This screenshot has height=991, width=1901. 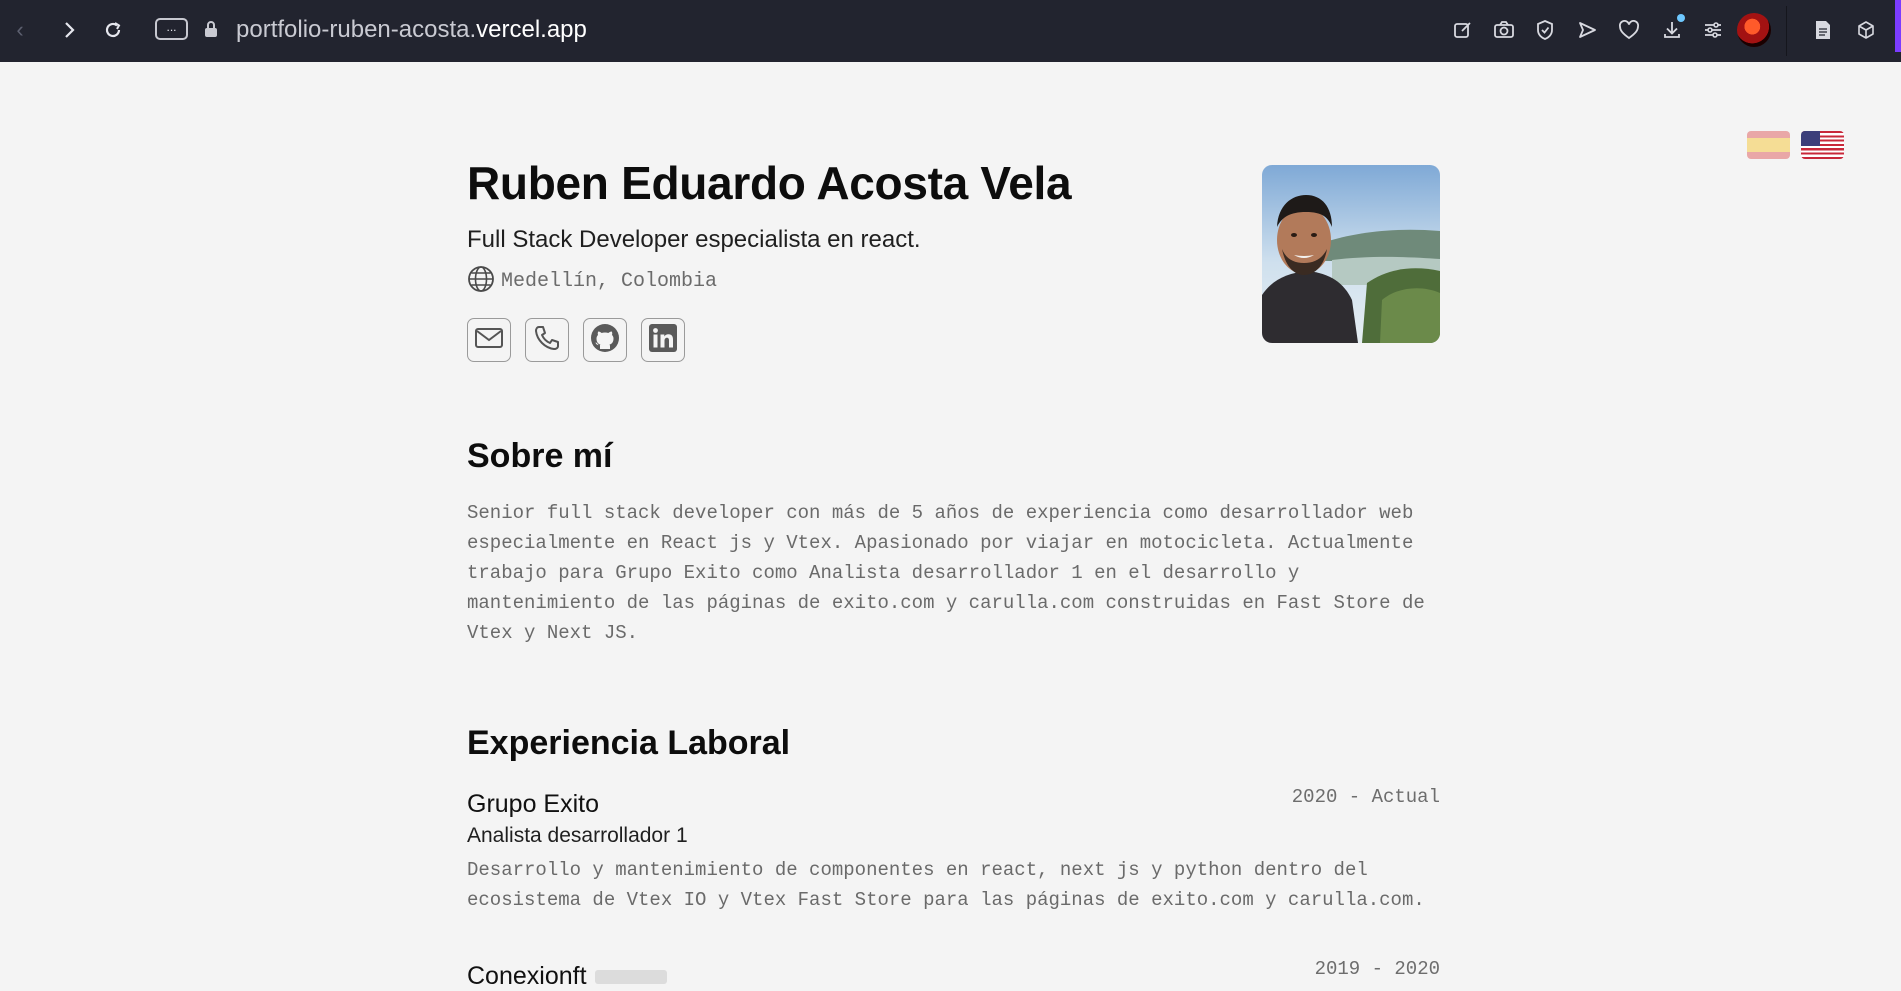 I want to click on phone-button, so click(x=547, y=340).